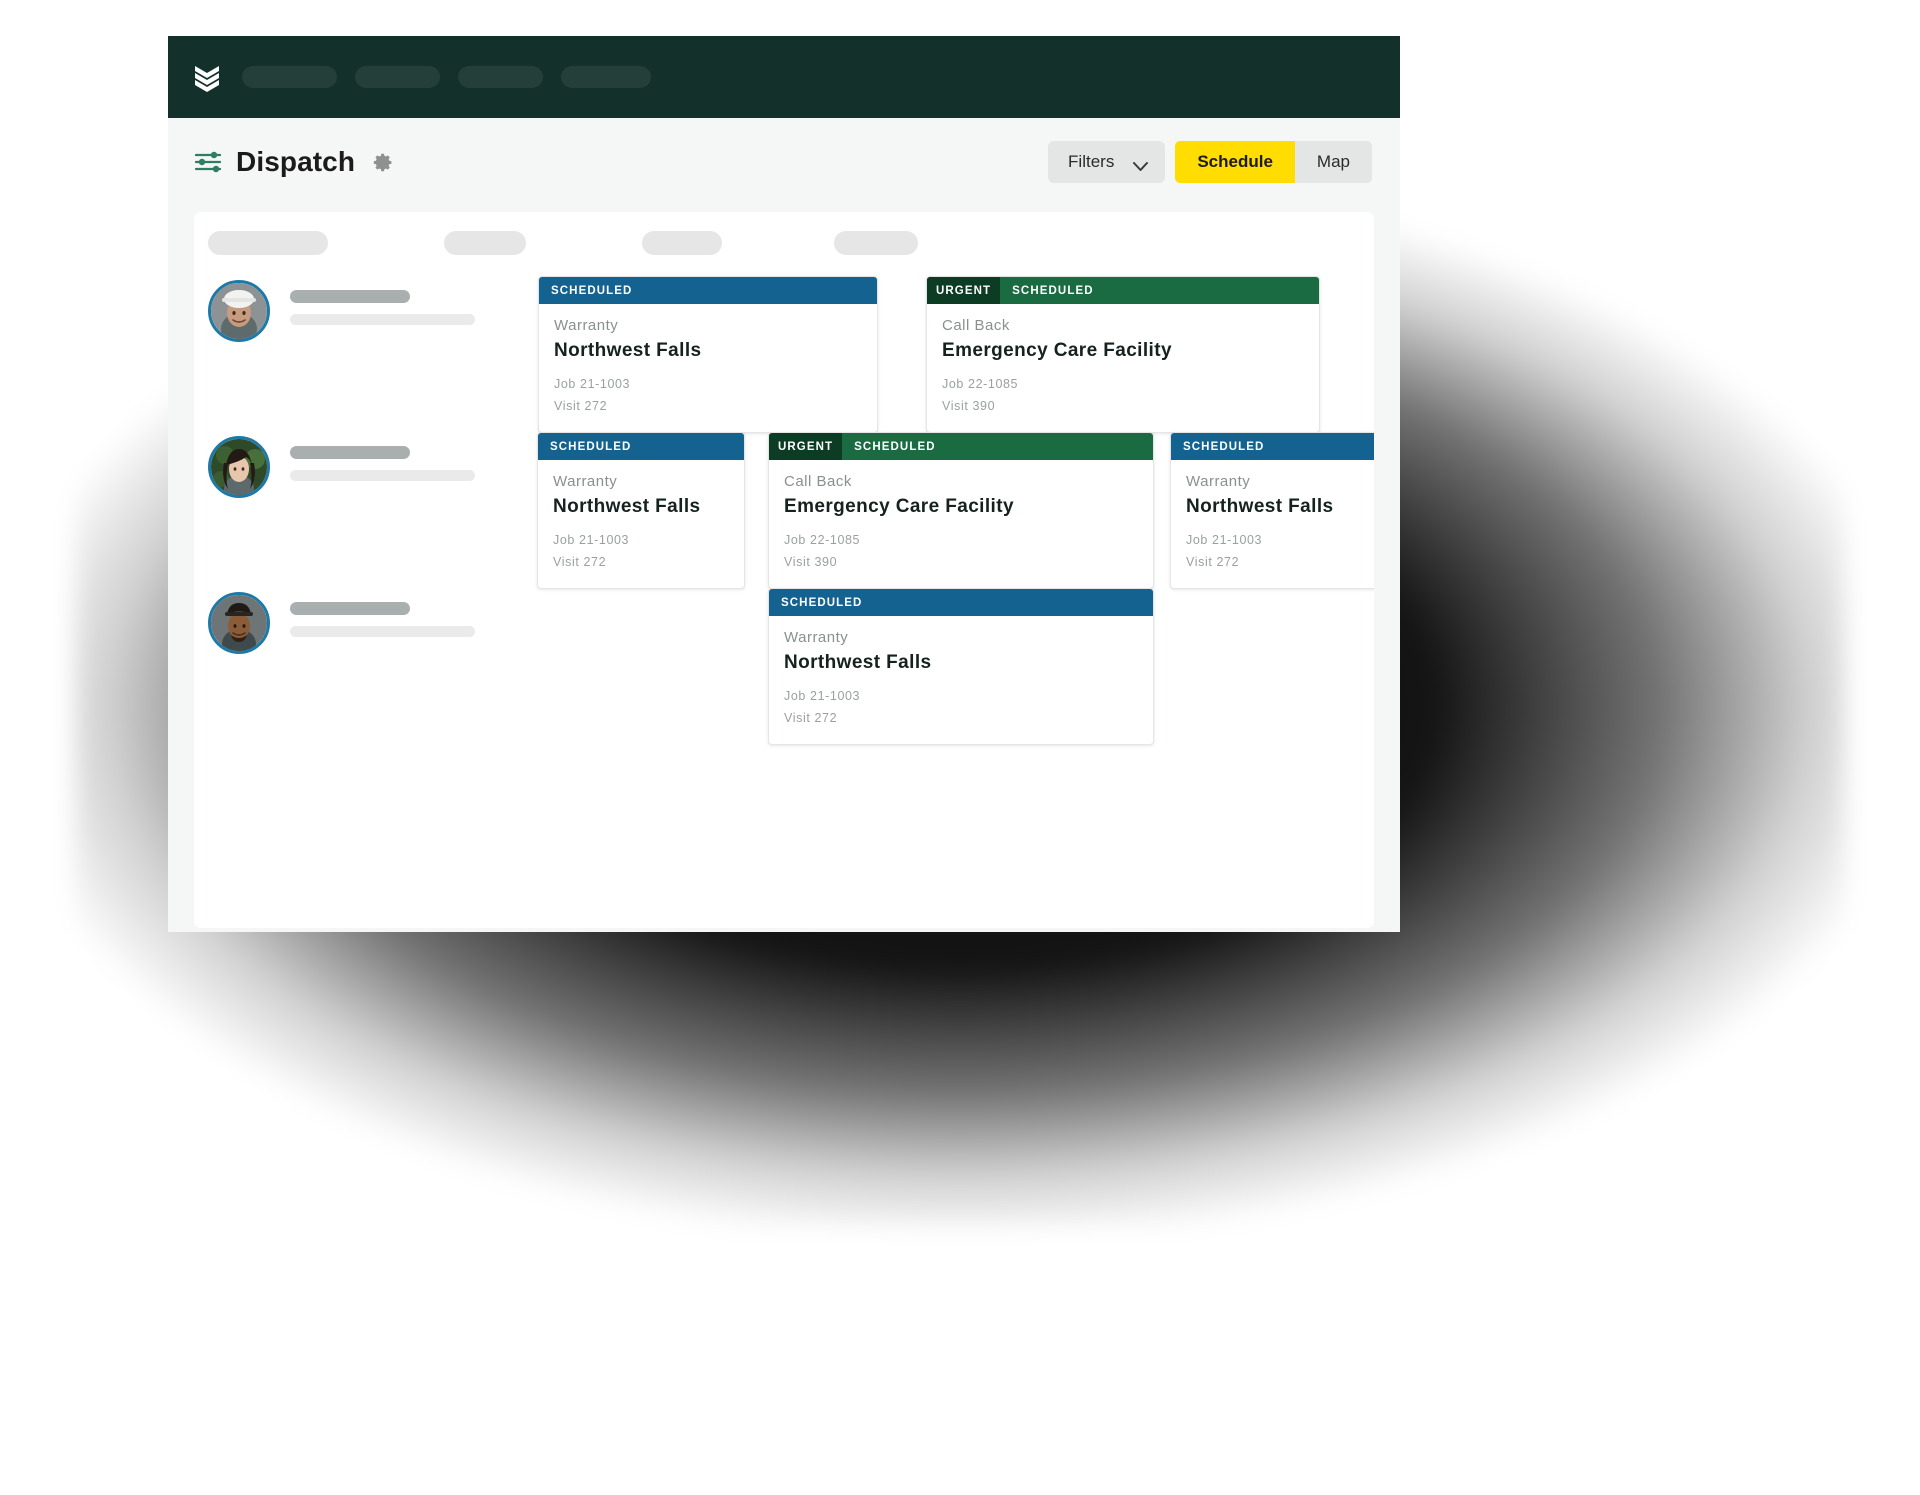  I want to click on filters-button: Filters, so click(1107, 162).